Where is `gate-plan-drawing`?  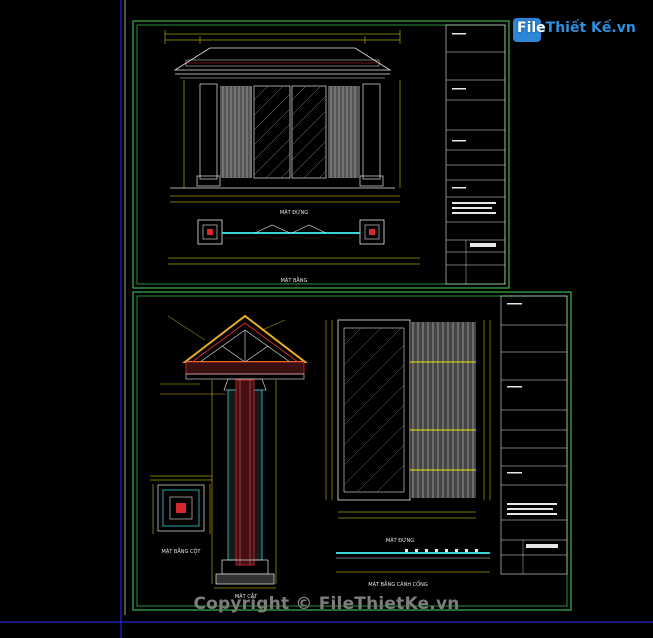
gate-plan-drawing is located at coordinates (294, 242).